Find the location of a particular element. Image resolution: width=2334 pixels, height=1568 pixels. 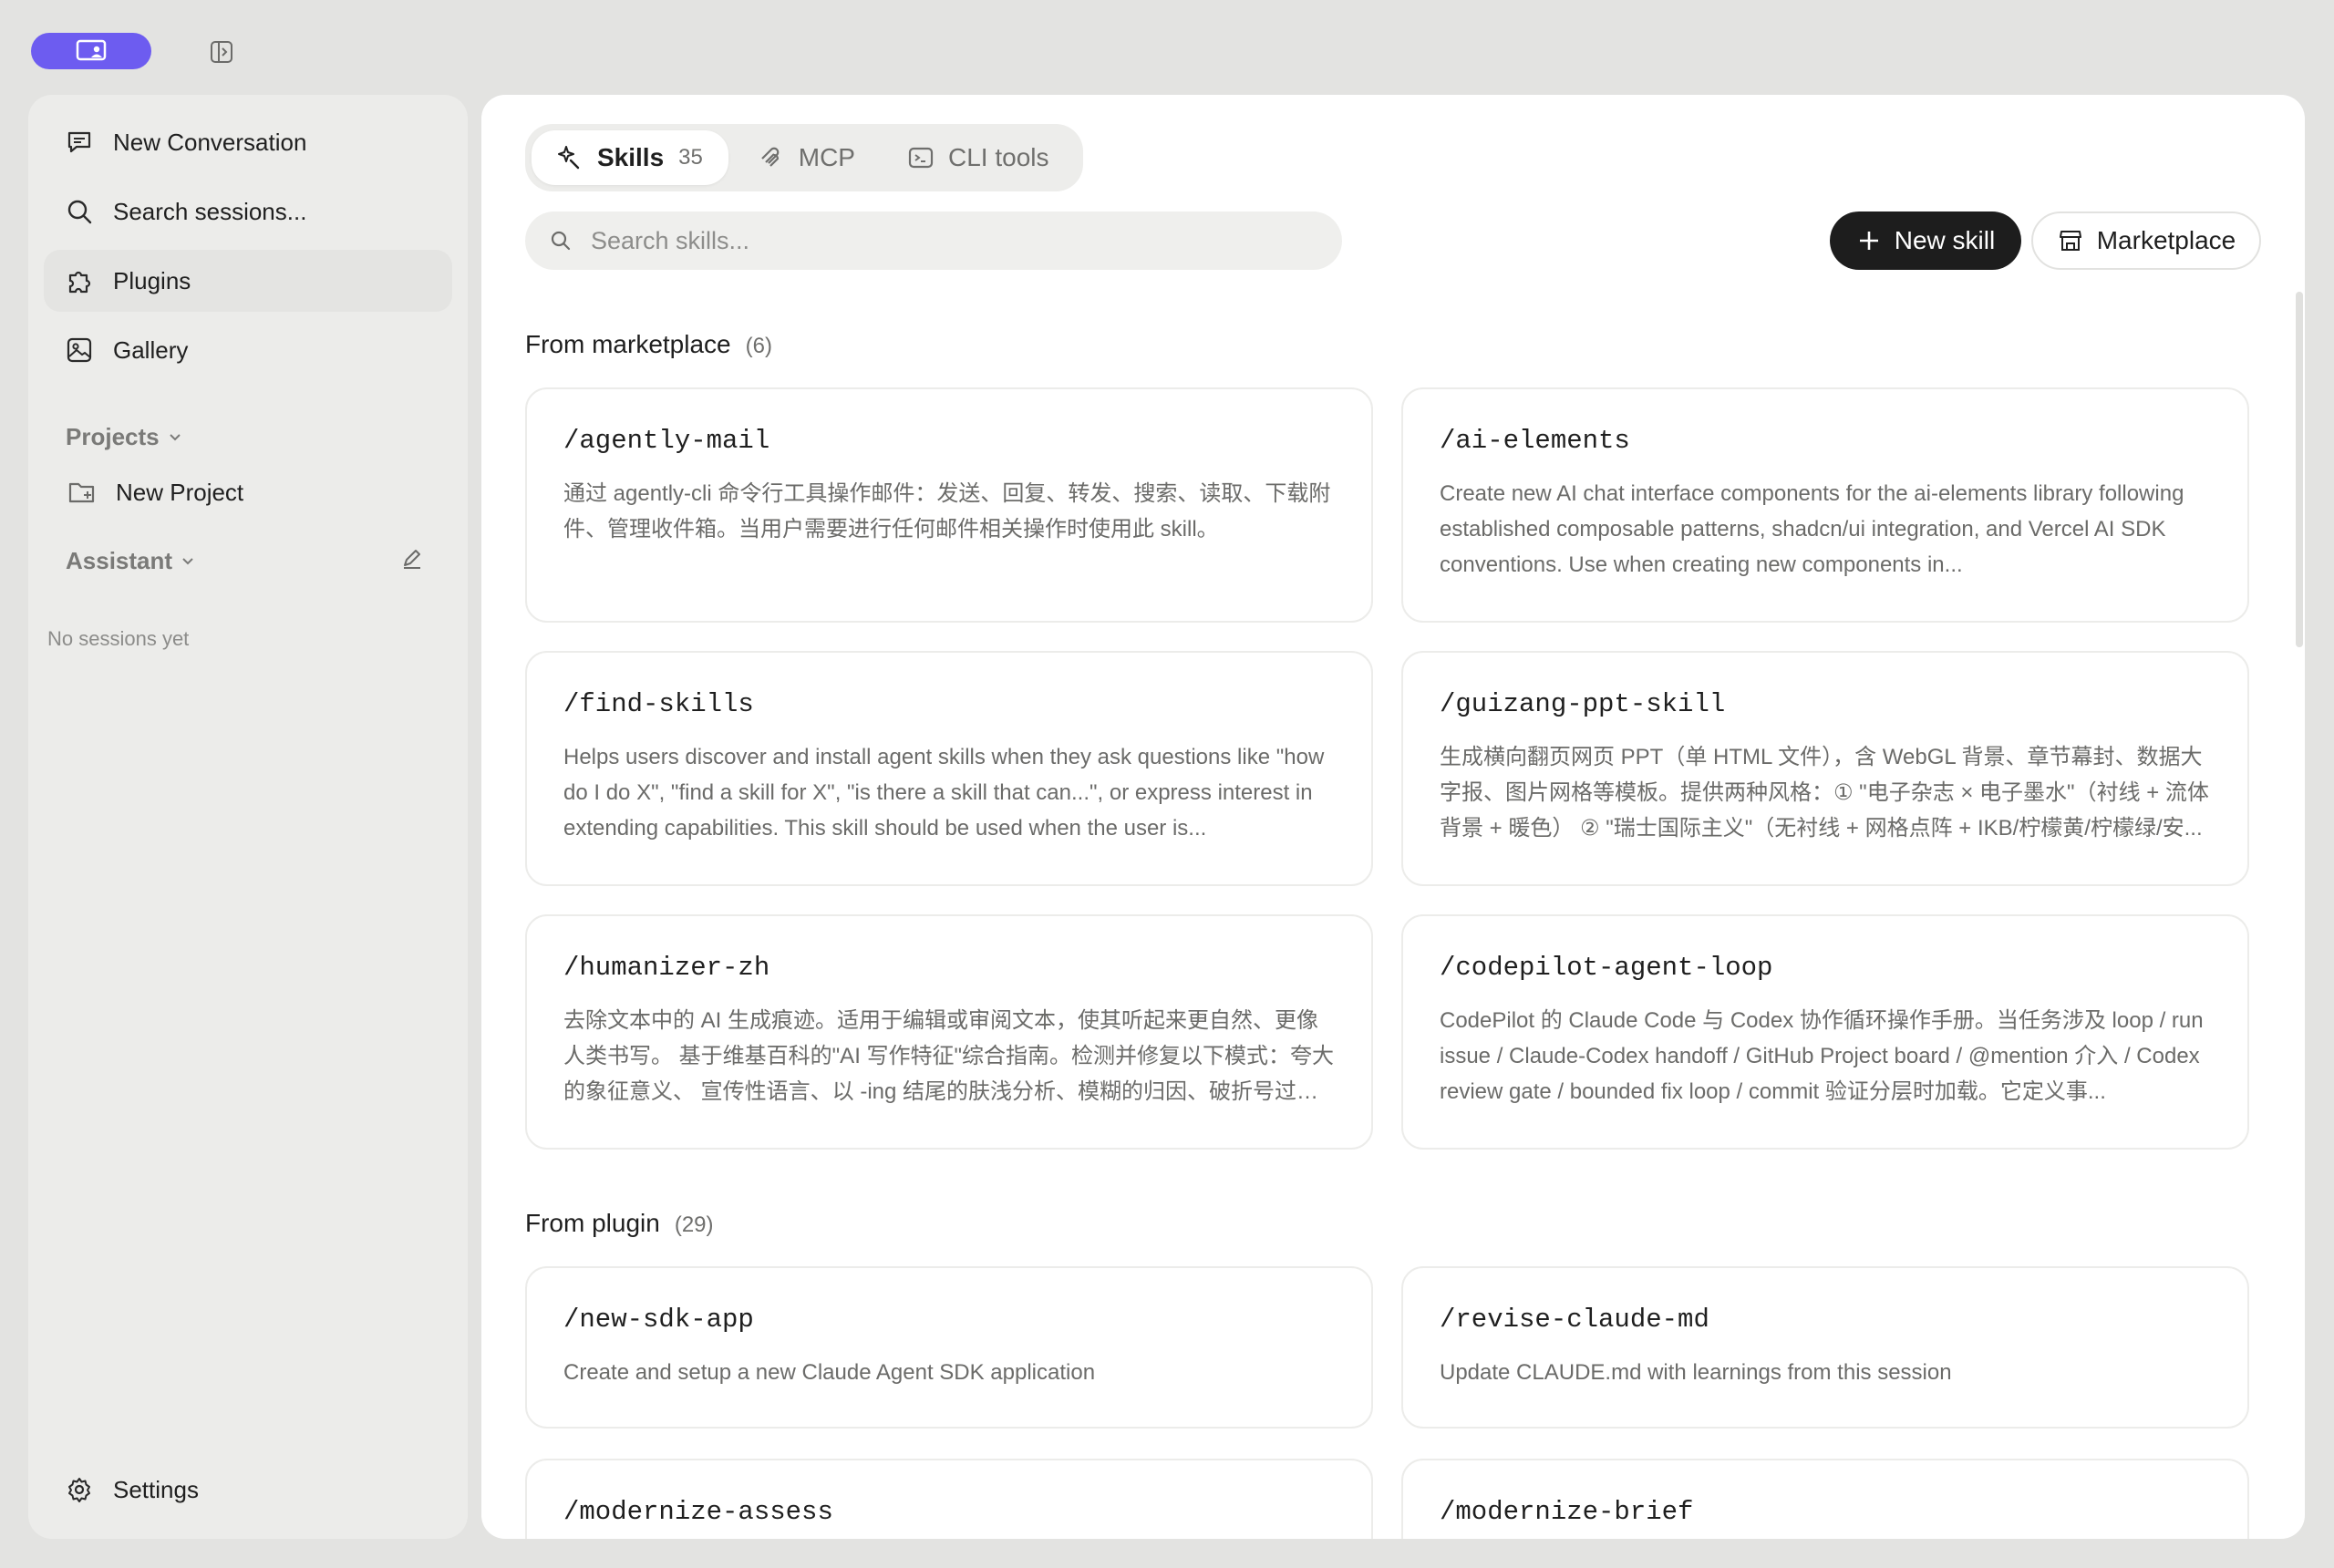

skill-name: /guizang-ppt-skill is located at coordinates (1583, 704).